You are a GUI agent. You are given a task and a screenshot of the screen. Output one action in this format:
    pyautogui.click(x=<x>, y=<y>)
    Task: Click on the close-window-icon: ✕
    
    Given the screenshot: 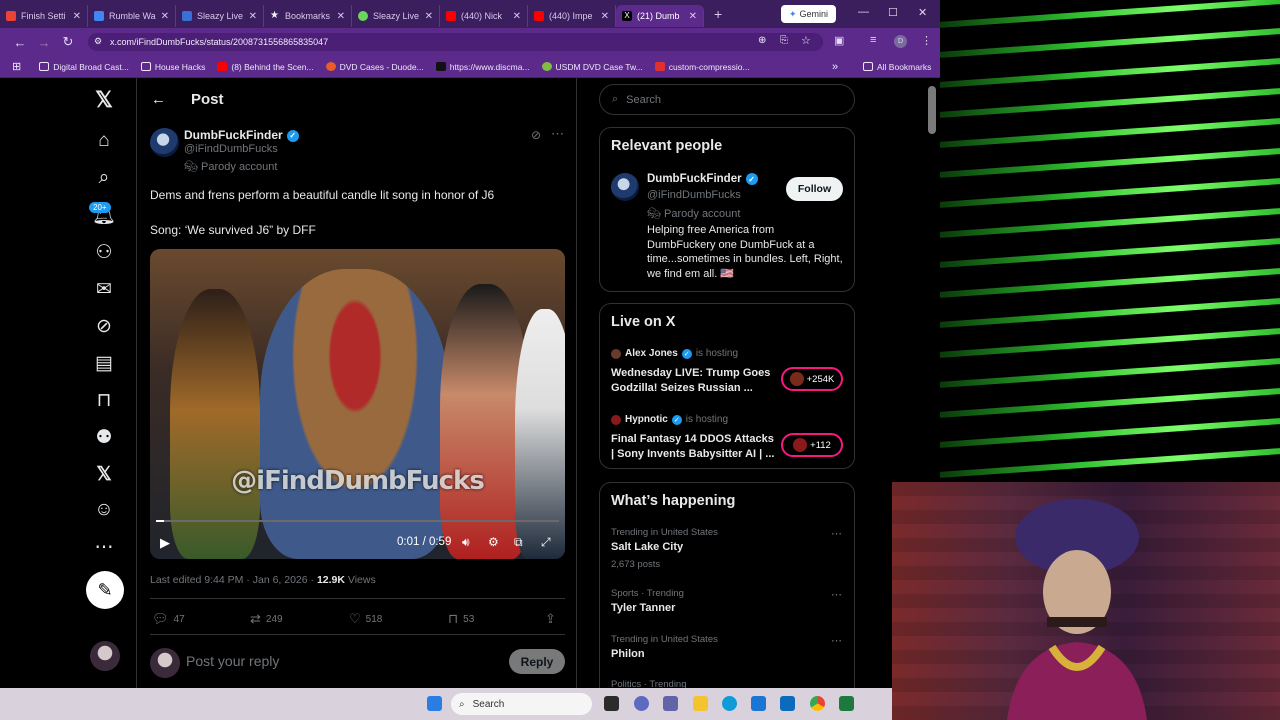 What is the action you would take?
    pyautogui.click(x=922, y=12)
    